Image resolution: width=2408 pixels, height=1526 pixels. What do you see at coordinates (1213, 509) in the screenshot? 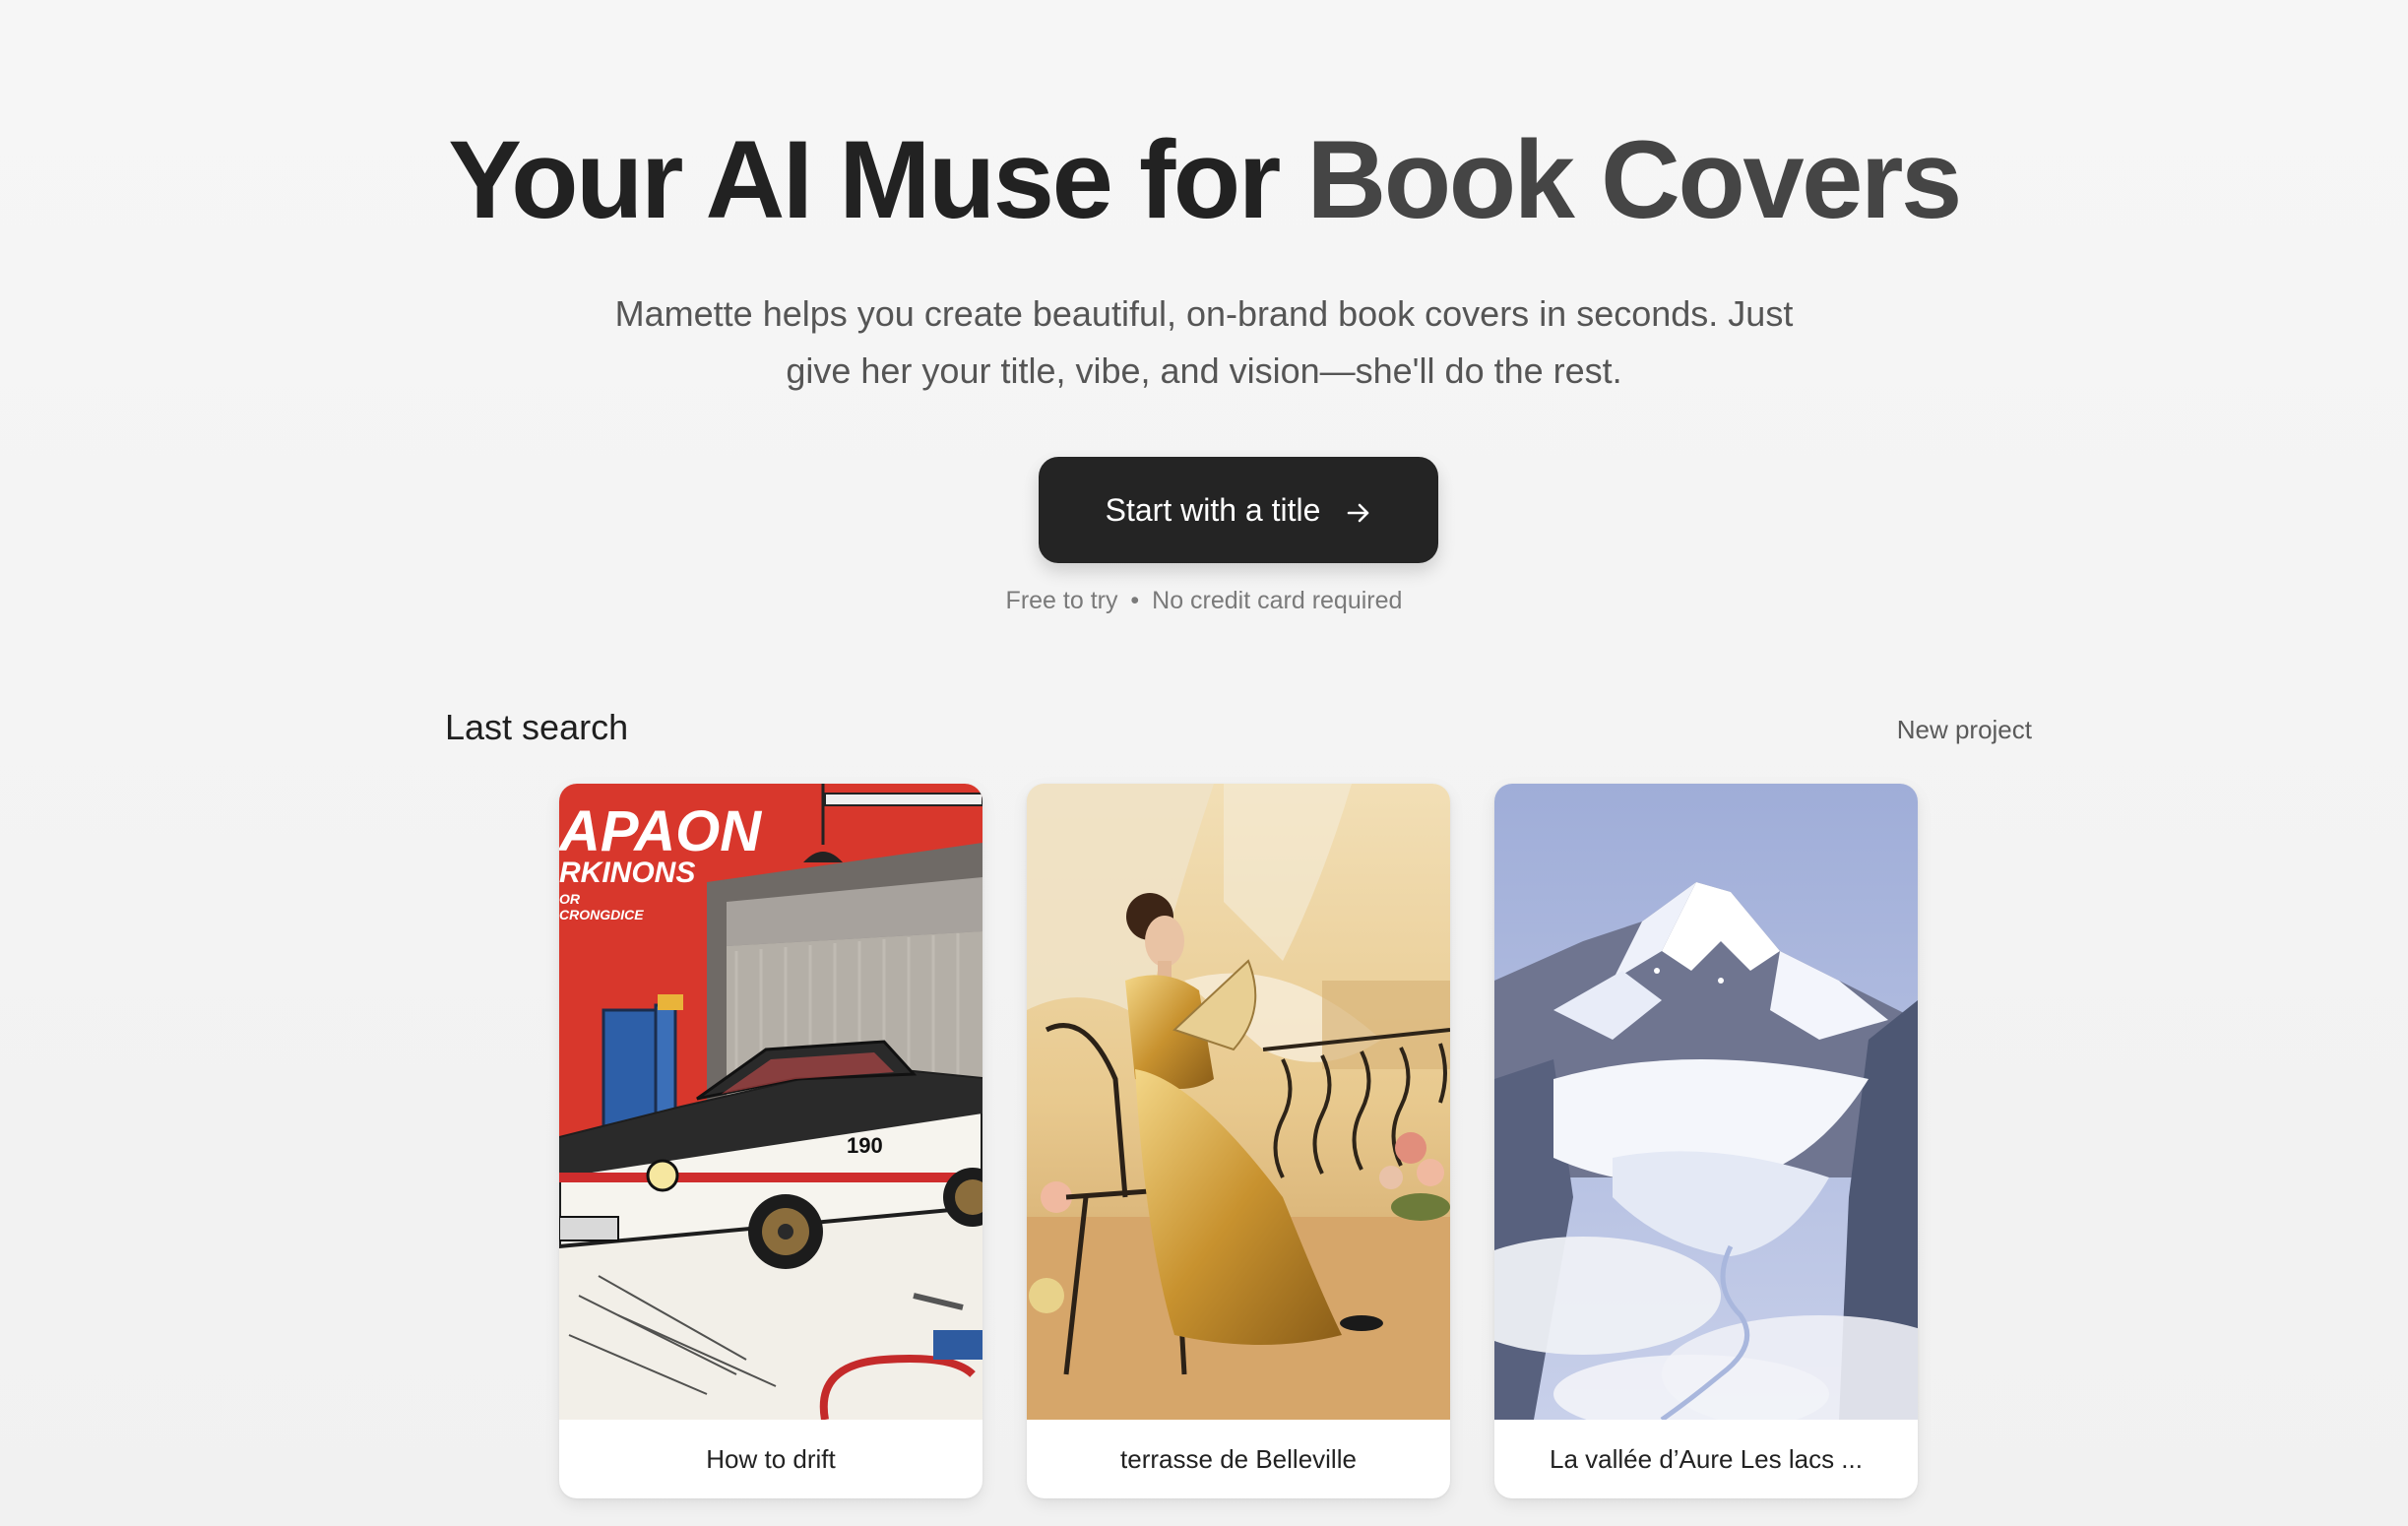
I see `start-with-title-label: Start with a title` at bounding box center [1213, 509].